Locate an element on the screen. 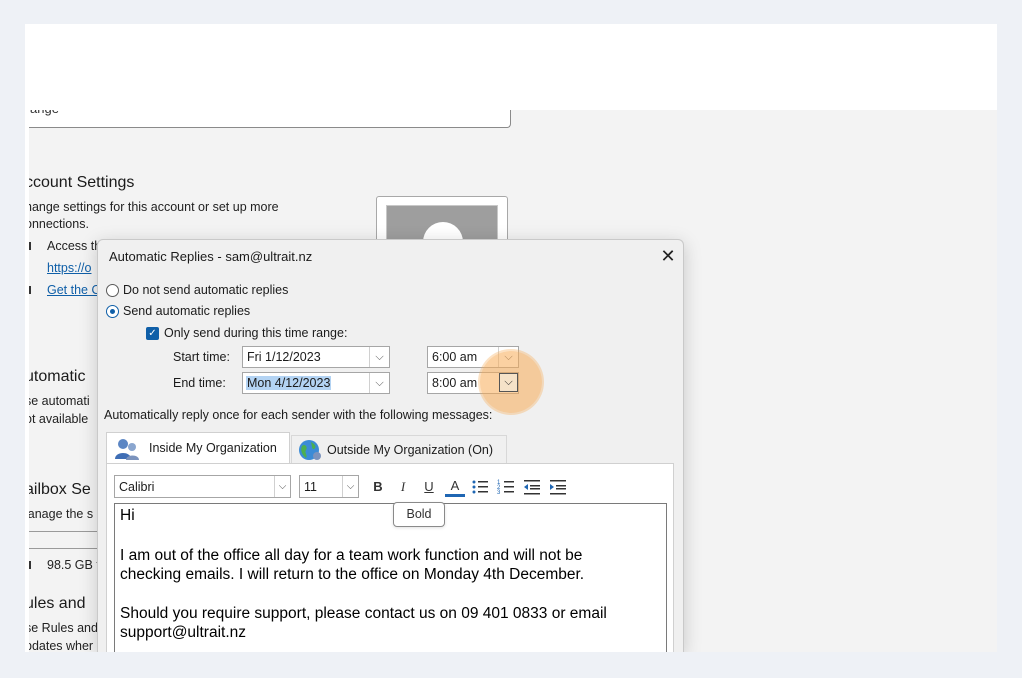 Image resolution: width=1022 pixels, height=678 pixels. account-selector: ange is located at coordinates (270, 119).